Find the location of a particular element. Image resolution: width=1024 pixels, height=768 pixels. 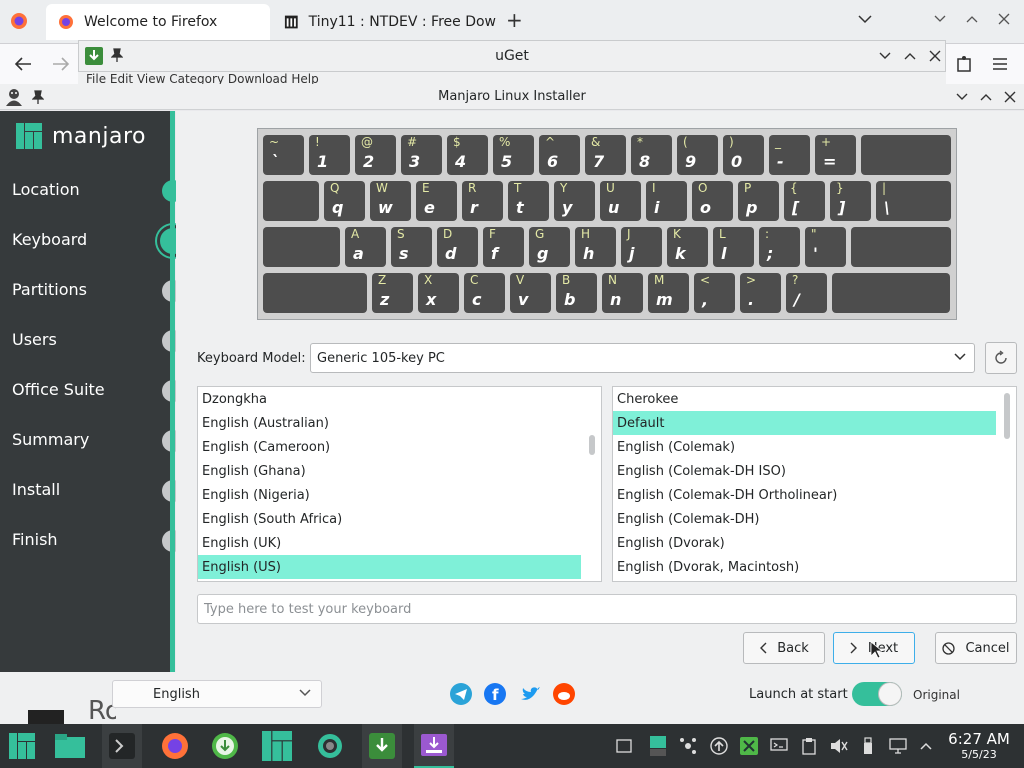

new-tab-button: + is located at coordinates (514, 20).